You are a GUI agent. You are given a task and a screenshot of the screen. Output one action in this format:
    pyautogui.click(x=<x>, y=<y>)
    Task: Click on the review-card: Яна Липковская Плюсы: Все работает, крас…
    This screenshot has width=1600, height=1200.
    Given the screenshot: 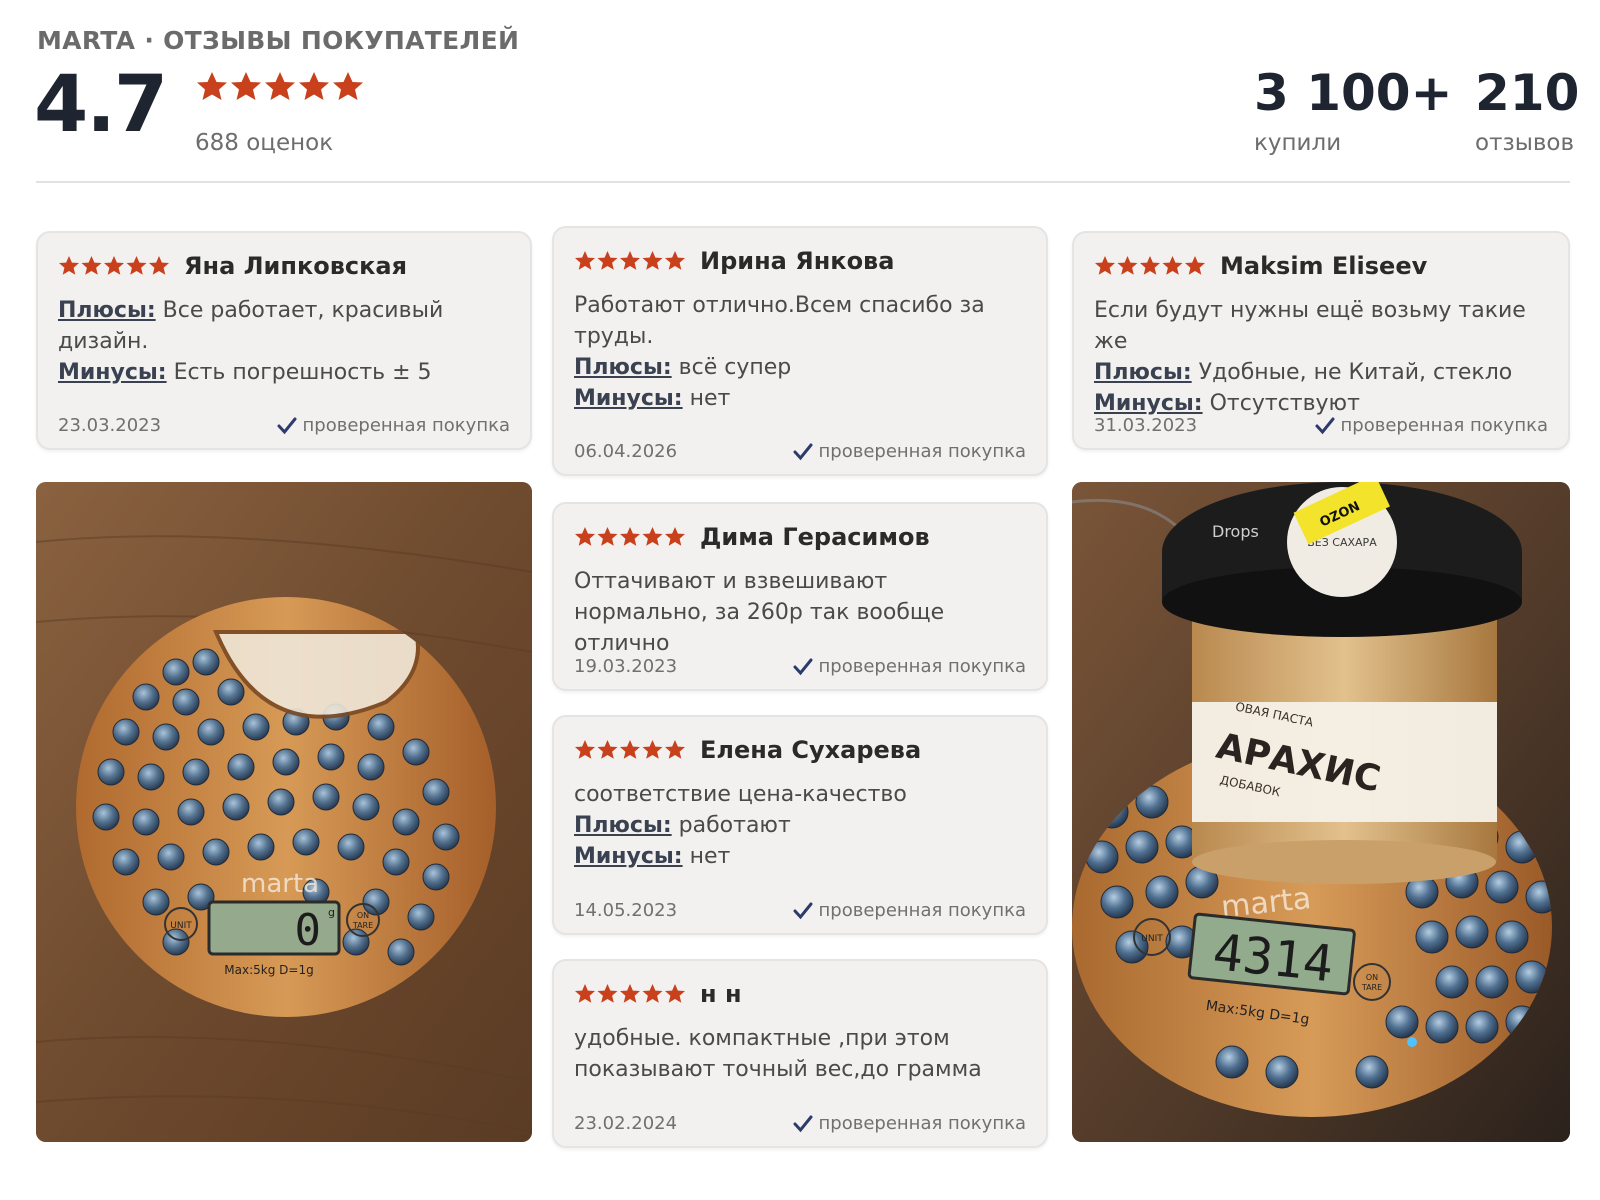 What is the action you would take?
    pyautogui.click(x=284, y=340)
    